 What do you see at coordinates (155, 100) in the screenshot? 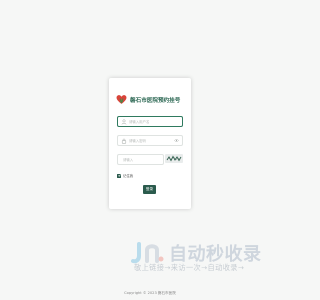
I see `app-title: 磐石市医院预约挂号` at bounding box center [155, 100].